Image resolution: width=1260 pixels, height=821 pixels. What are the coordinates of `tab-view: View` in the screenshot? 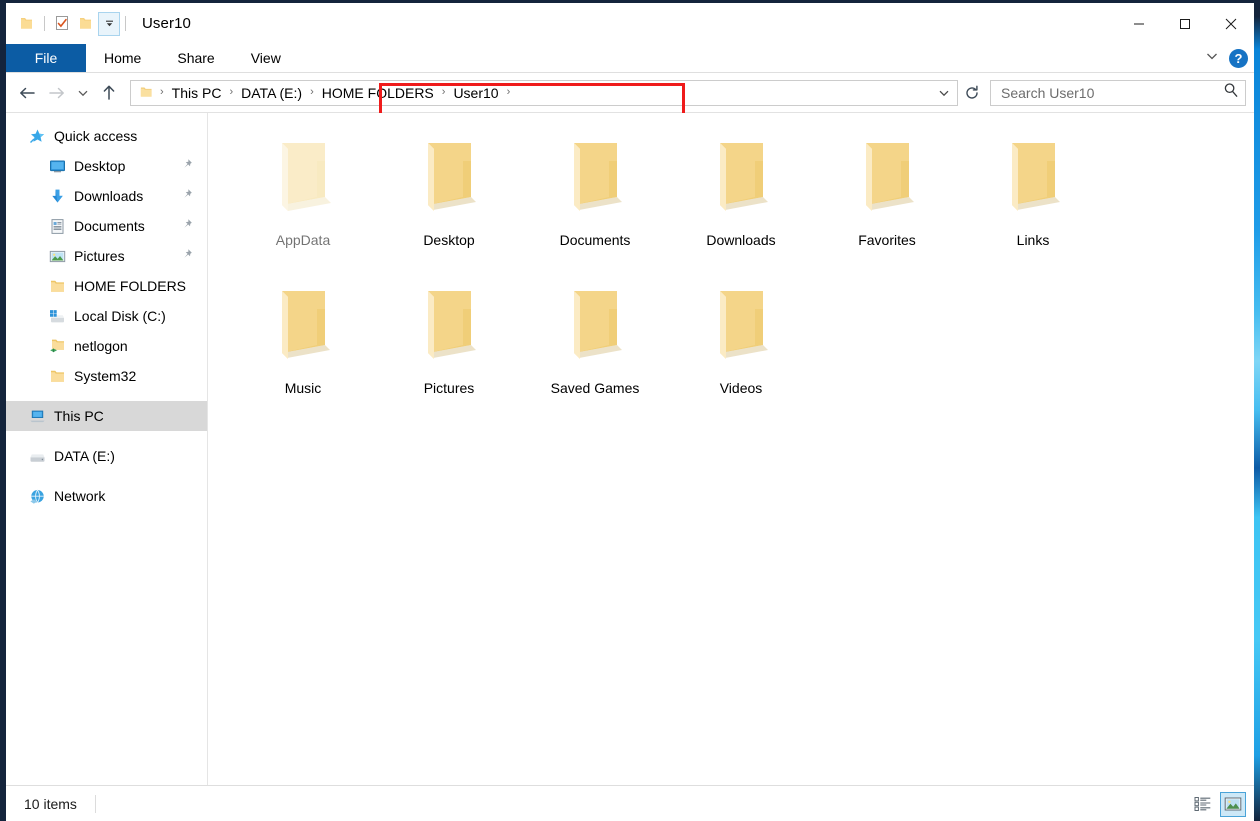 It's located at (266, 58).